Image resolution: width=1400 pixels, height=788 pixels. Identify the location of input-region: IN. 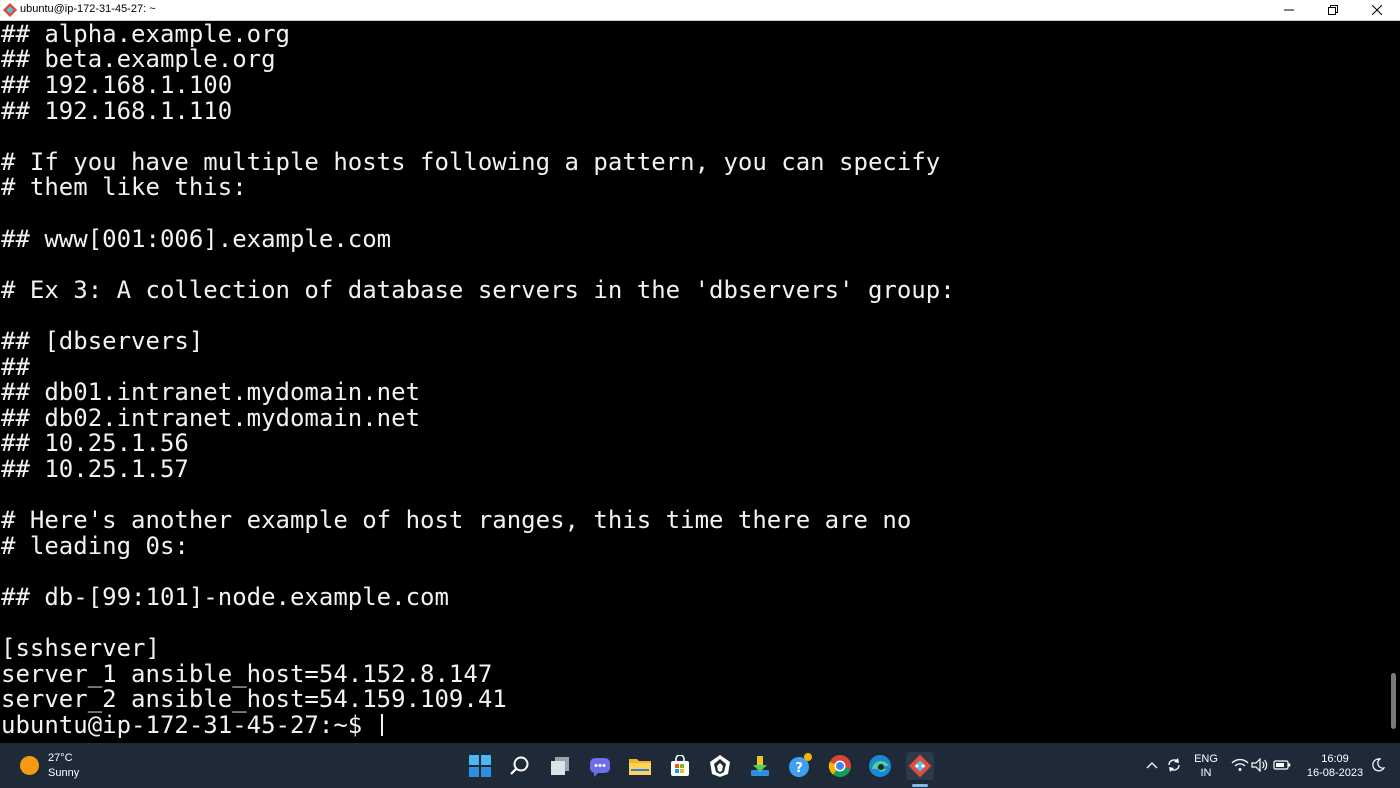
(1206, 773).